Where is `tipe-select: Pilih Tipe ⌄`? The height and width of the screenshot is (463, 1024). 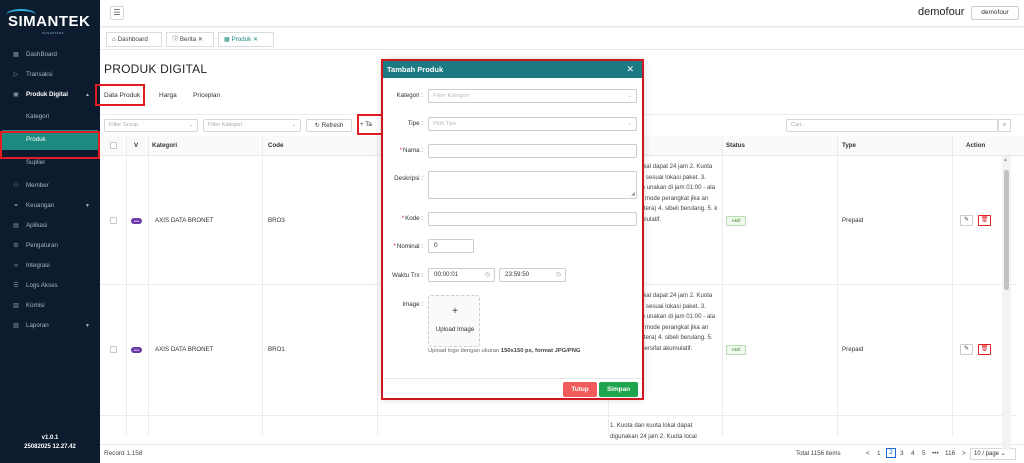 tipe-select: Pilih Tipe ⌄ is located at coordinates (532, 124).